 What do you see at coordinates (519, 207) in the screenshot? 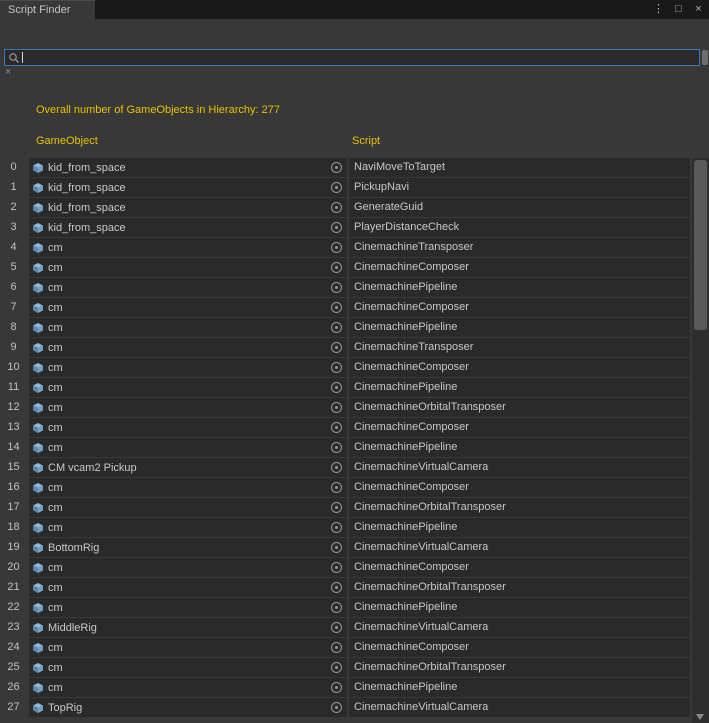
I see `script-cell: GenerateGuid` at bounding box center [519, 207].